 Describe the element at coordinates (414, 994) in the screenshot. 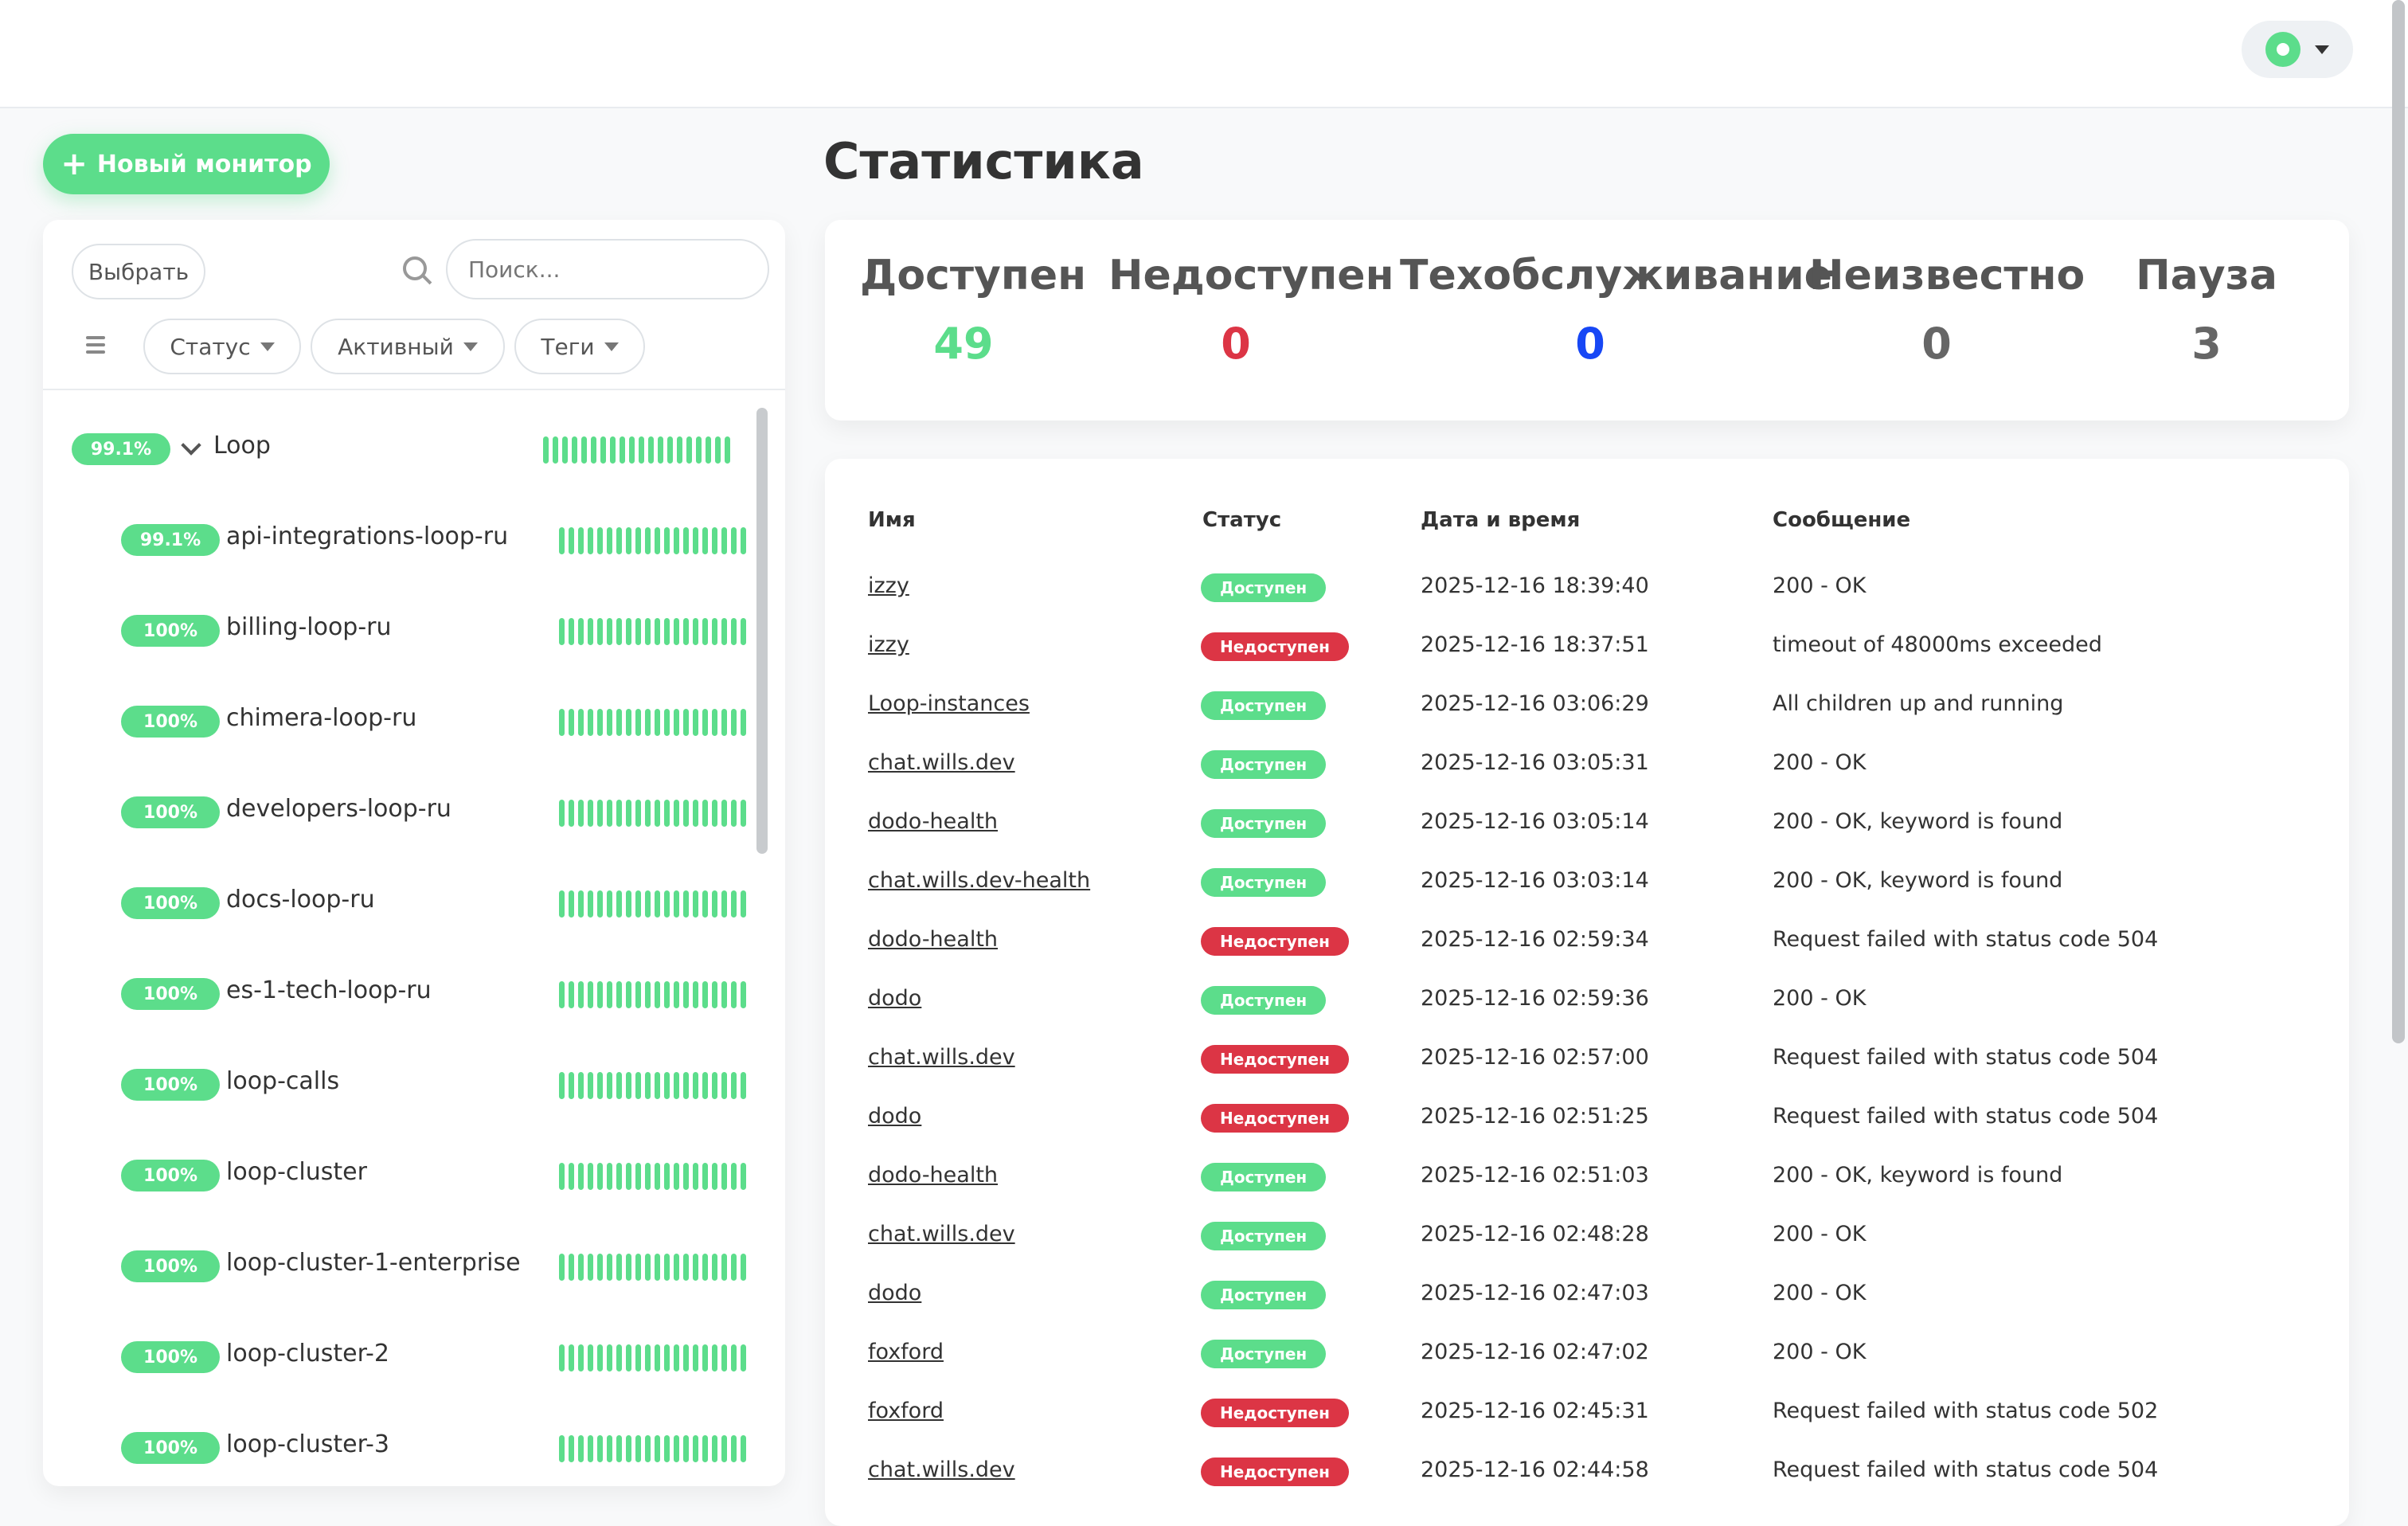

I see `monitor-item: 100% es-1-tech-loop-ru` at that location.